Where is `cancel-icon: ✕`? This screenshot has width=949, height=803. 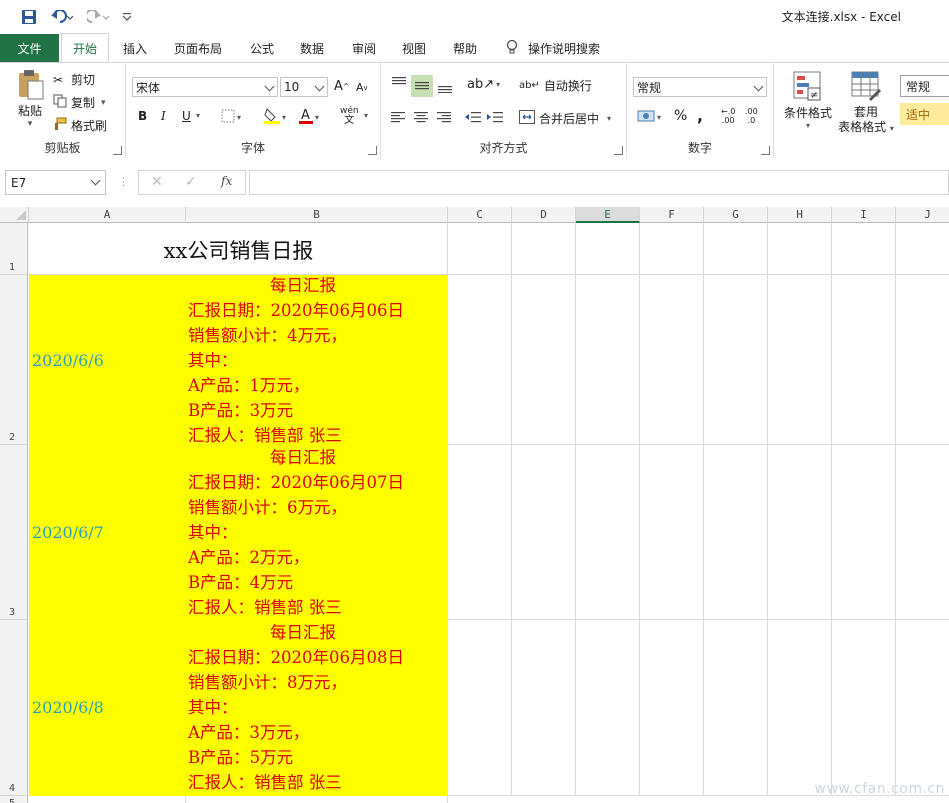
cancel-icon: ✕ is located at coordinates (157, 182).